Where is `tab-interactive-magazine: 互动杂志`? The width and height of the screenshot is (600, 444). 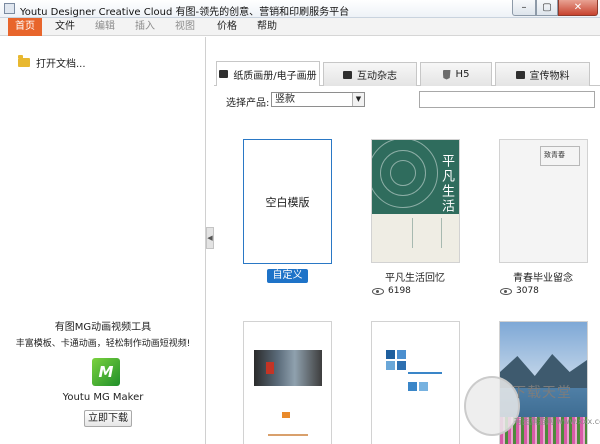
tab-interactive-magazine: 互动杂志 is located at coordinates (370, 74).